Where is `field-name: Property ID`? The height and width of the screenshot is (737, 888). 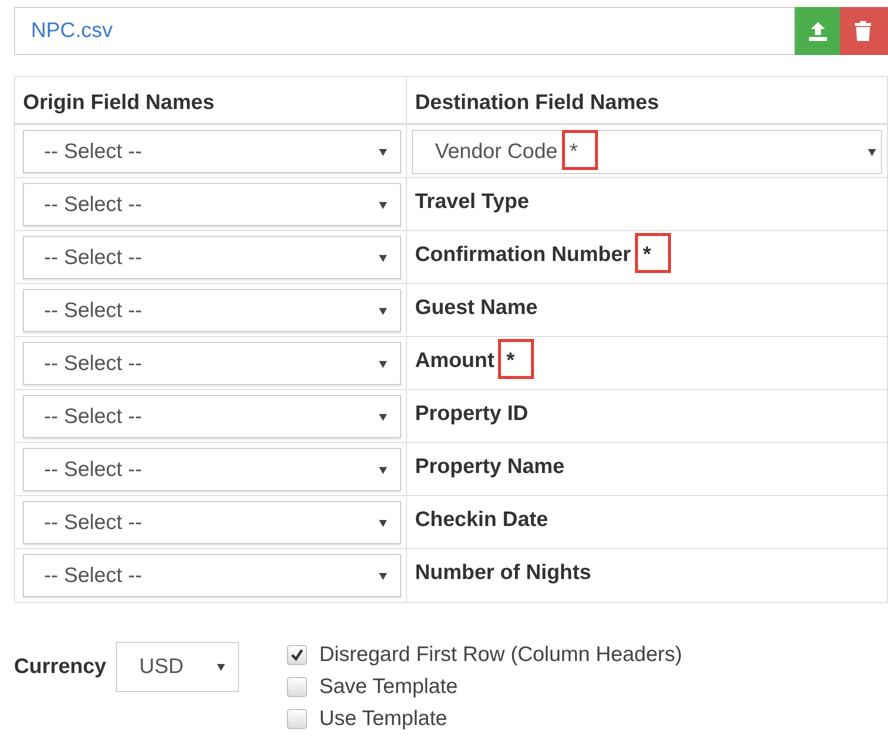 field-name: Property ID is located at coordinates (471, 414).